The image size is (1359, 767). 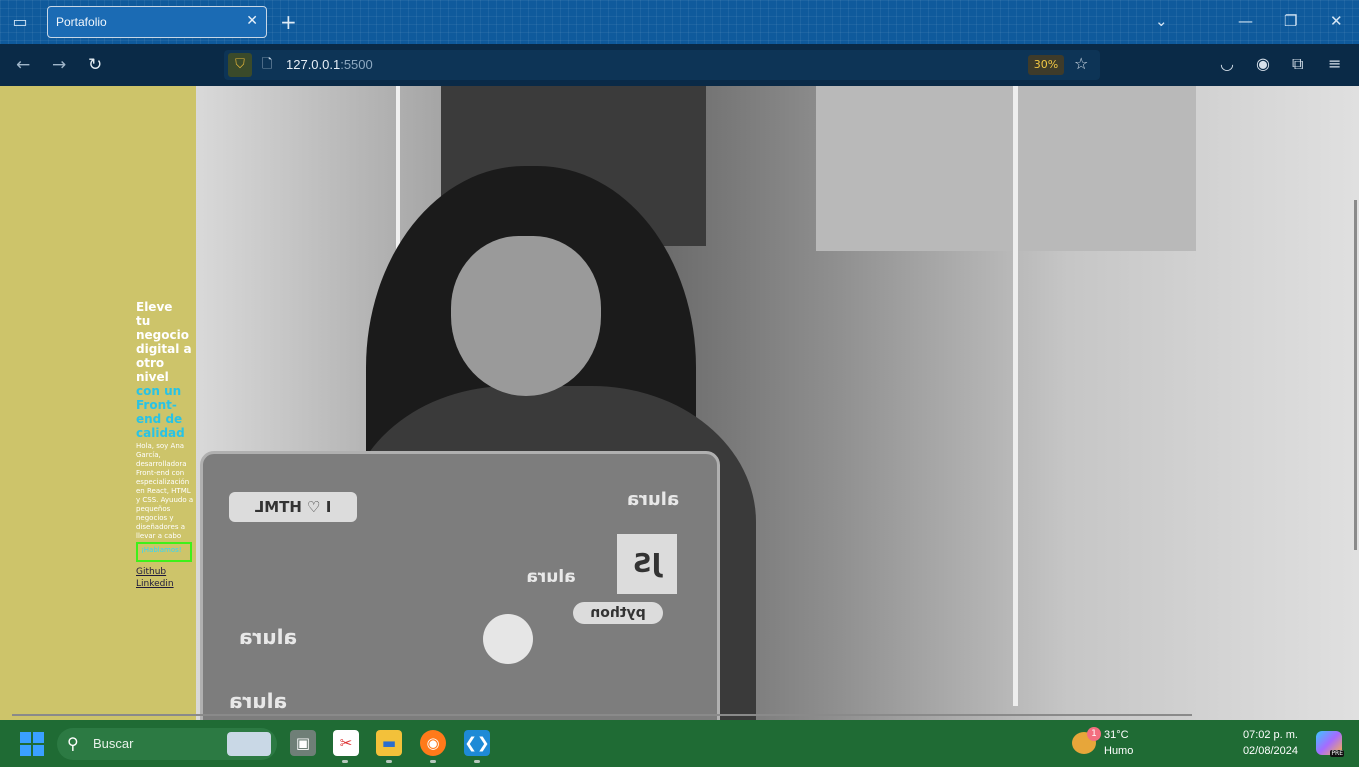 What do you see at coordinates (252, 21) in the screenshot?
I see `tab-close-icon: ✕` at bounding box center [252, 21].